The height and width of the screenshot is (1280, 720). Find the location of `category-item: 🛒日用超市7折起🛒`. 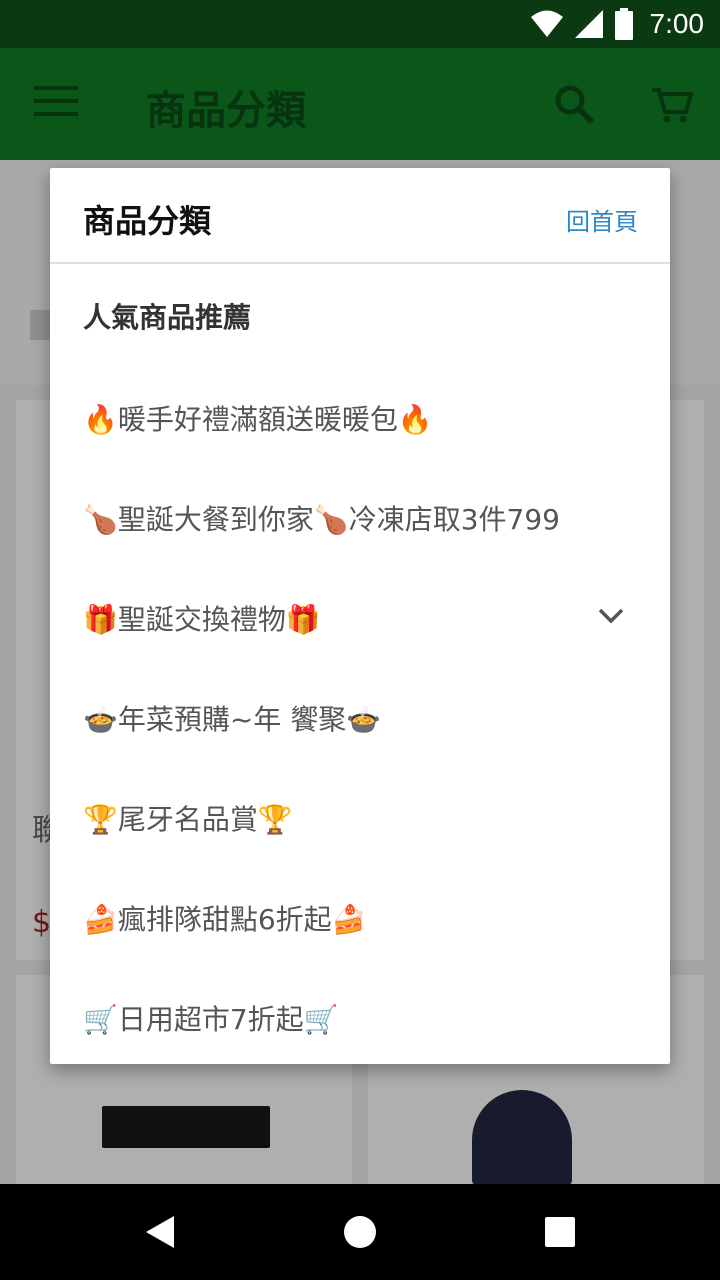

category-item: 🛒日用超市7折起🛒 is located at coordinates (360, 1016).